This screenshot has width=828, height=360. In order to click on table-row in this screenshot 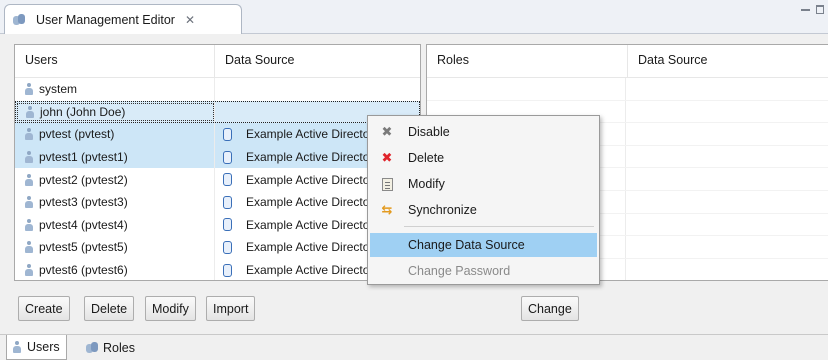, I will do `click(627, 89)`.